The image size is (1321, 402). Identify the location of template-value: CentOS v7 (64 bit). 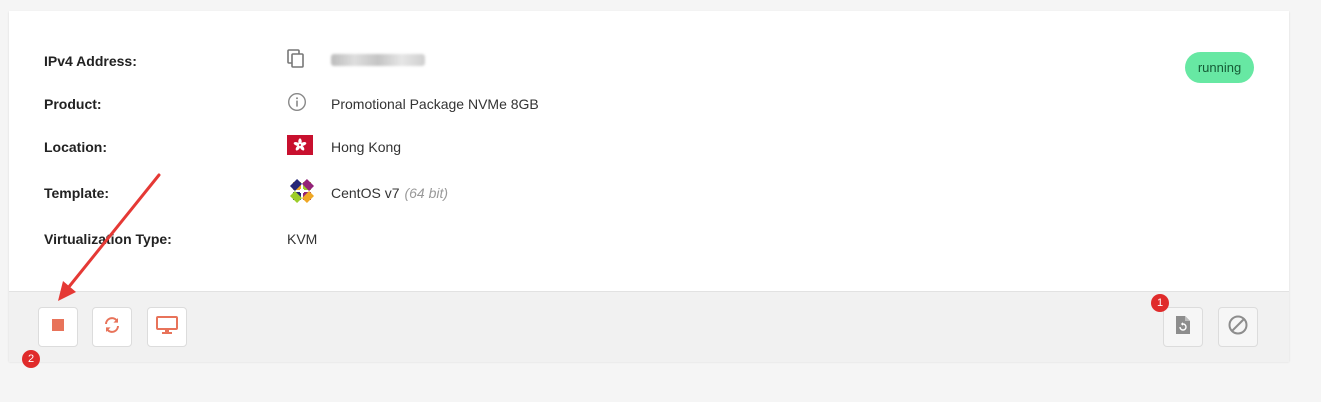
(389, 193).